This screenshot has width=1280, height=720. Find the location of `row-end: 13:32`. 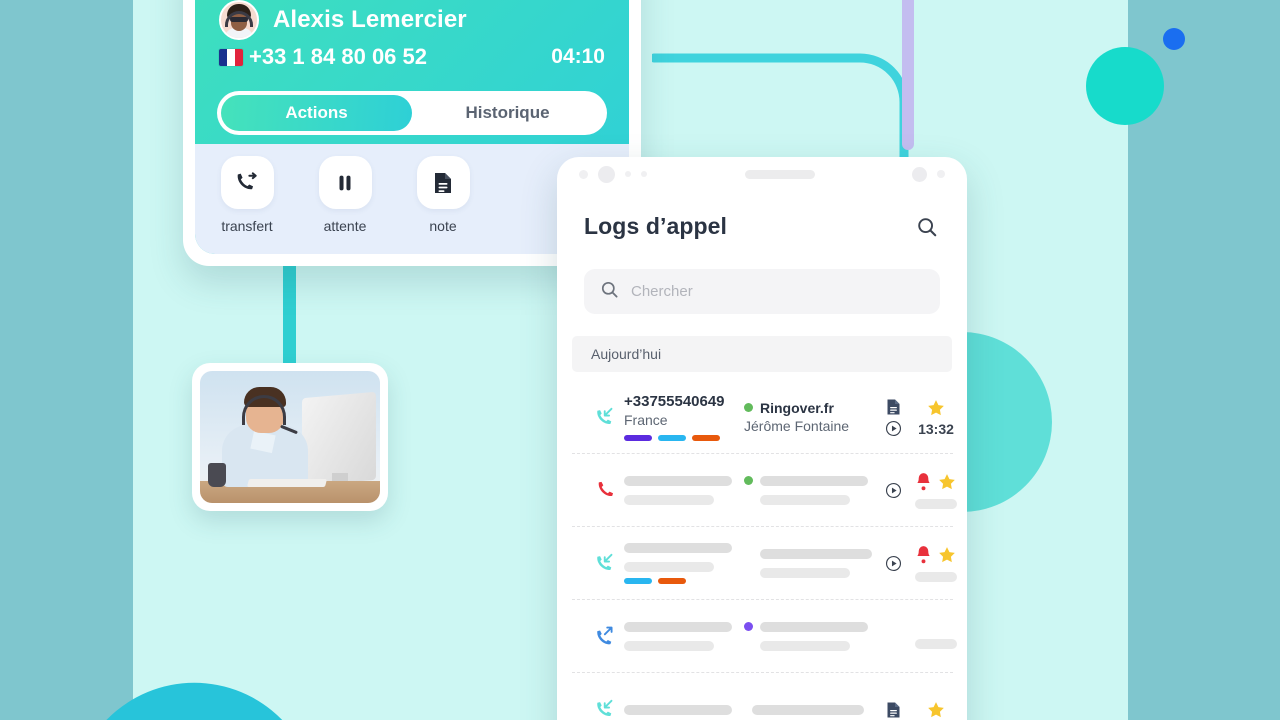

row-end: 13:32 is located at coordinates (936, 417).